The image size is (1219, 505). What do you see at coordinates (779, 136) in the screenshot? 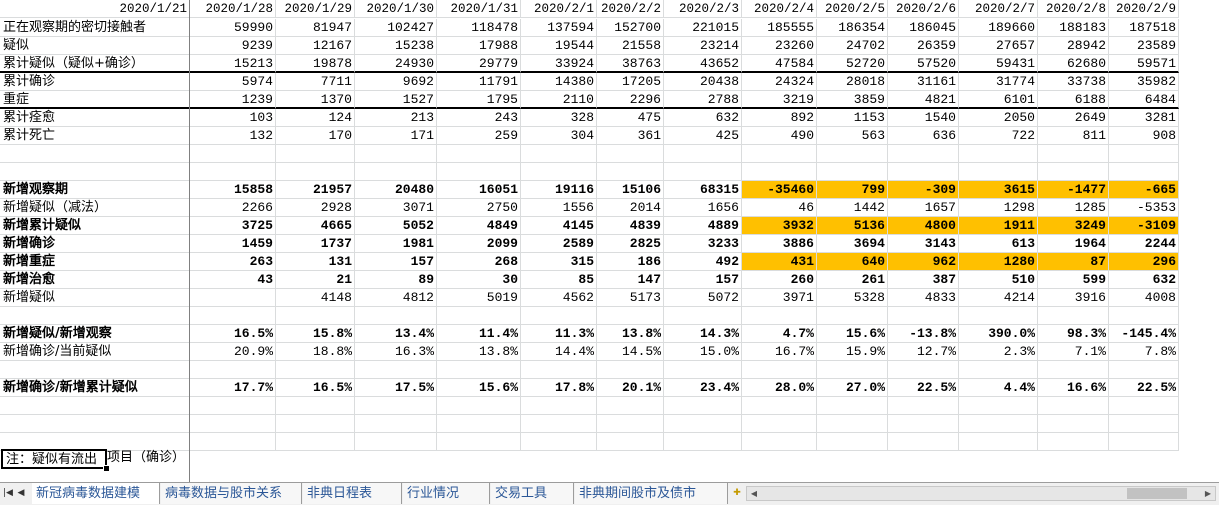
I see `data-cell: 490` at bounding box center [779, 136].